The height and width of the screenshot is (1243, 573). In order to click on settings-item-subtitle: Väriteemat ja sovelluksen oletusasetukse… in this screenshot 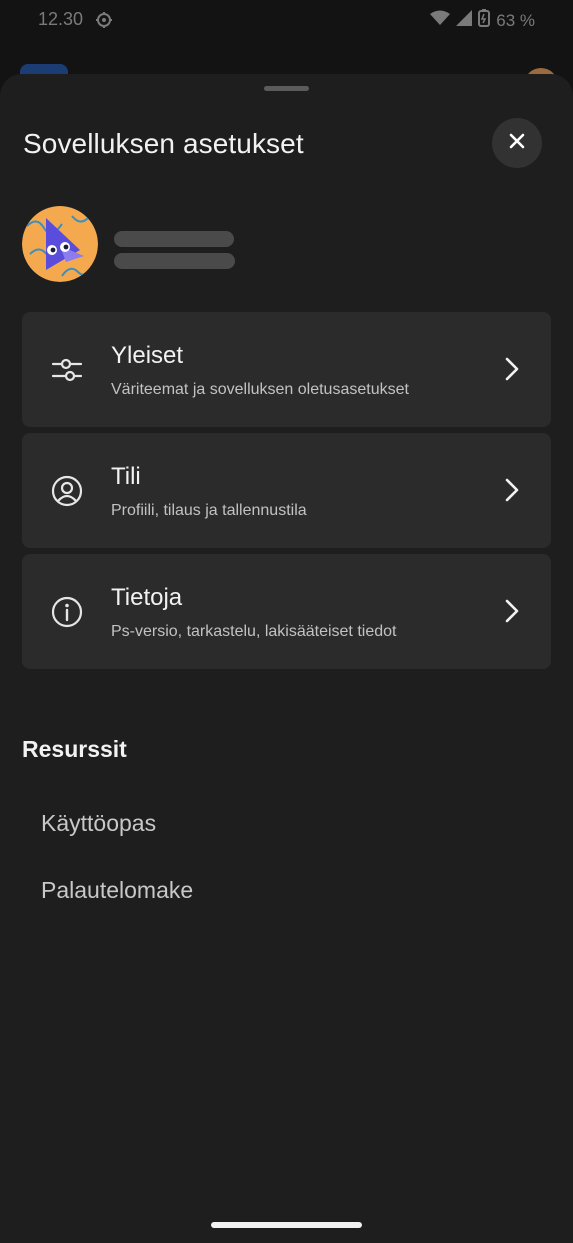, I will do `click(260, 389)`.